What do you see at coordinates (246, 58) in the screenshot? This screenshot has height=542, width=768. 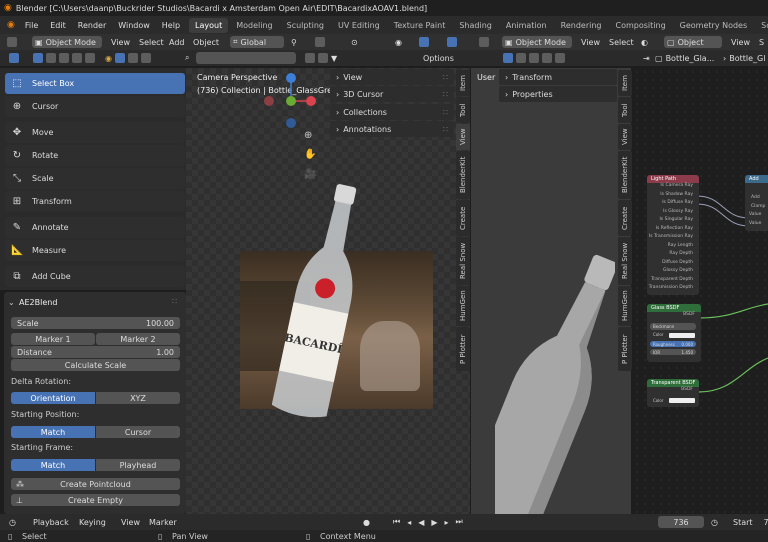 I see `search-field` at bounding box center [246, 58].